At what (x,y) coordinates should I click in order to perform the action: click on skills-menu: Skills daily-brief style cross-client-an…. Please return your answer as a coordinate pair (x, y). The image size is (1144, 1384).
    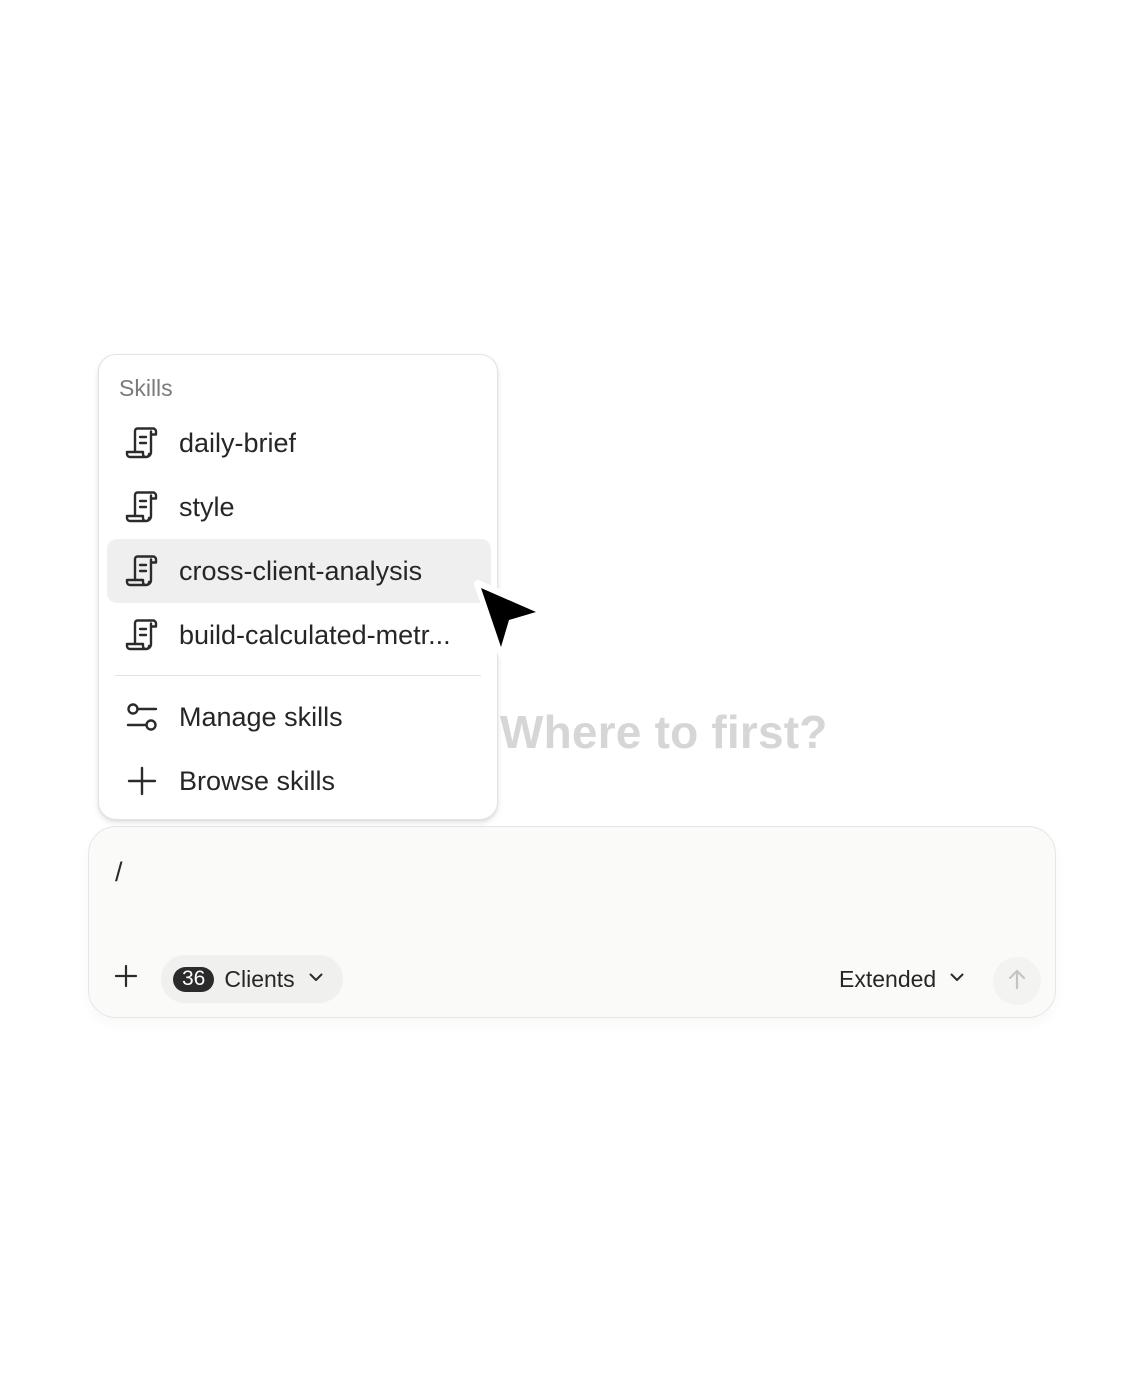
    Looking at the image, I should click on (298, 587).